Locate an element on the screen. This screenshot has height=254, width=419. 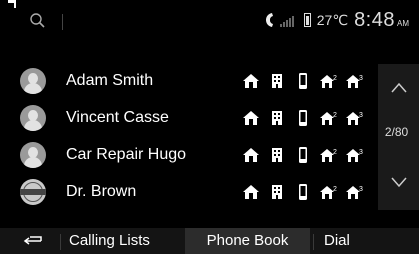
contact-row: Adam Smith 2 3 is located at coordinates (195, 80).